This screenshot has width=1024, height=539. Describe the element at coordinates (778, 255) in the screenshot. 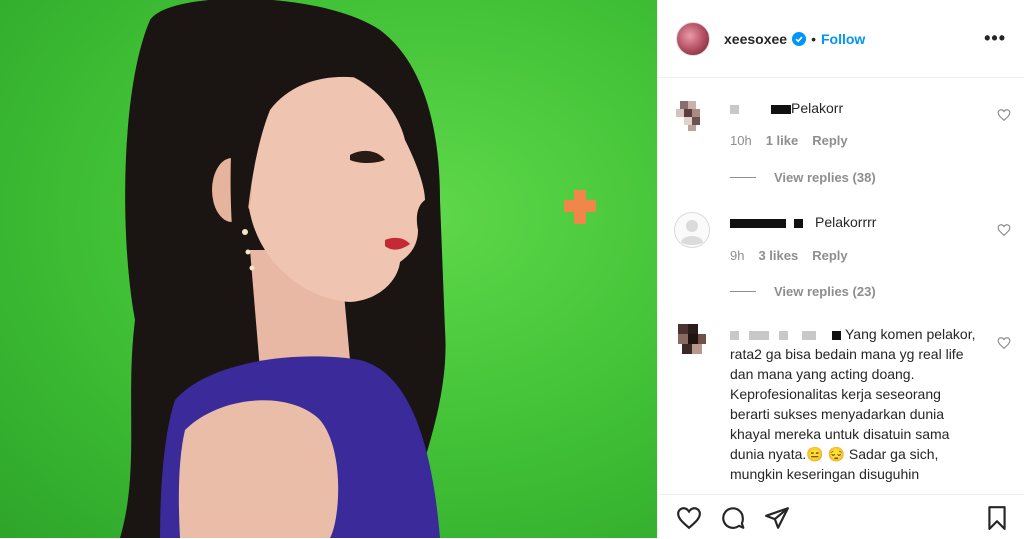

I see `comment-likes: 3 likes` at that location.